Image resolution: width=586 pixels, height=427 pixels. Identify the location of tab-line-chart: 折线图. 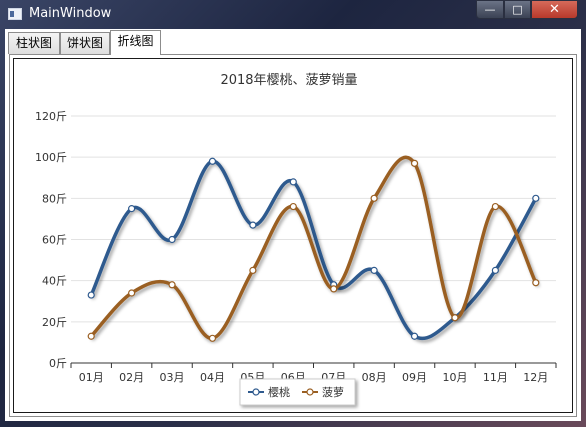
(135, 42).